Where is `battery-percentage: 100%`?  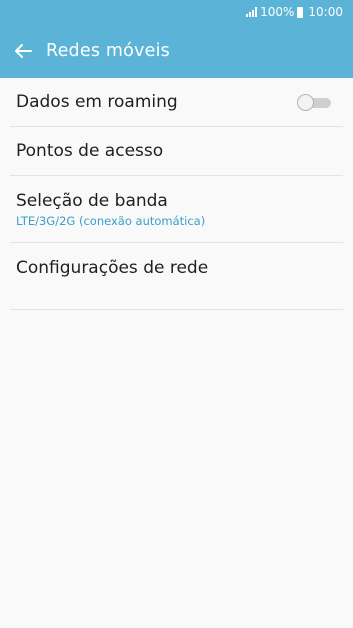
battery-percentage: 100% is located at coordinates (277, 12).